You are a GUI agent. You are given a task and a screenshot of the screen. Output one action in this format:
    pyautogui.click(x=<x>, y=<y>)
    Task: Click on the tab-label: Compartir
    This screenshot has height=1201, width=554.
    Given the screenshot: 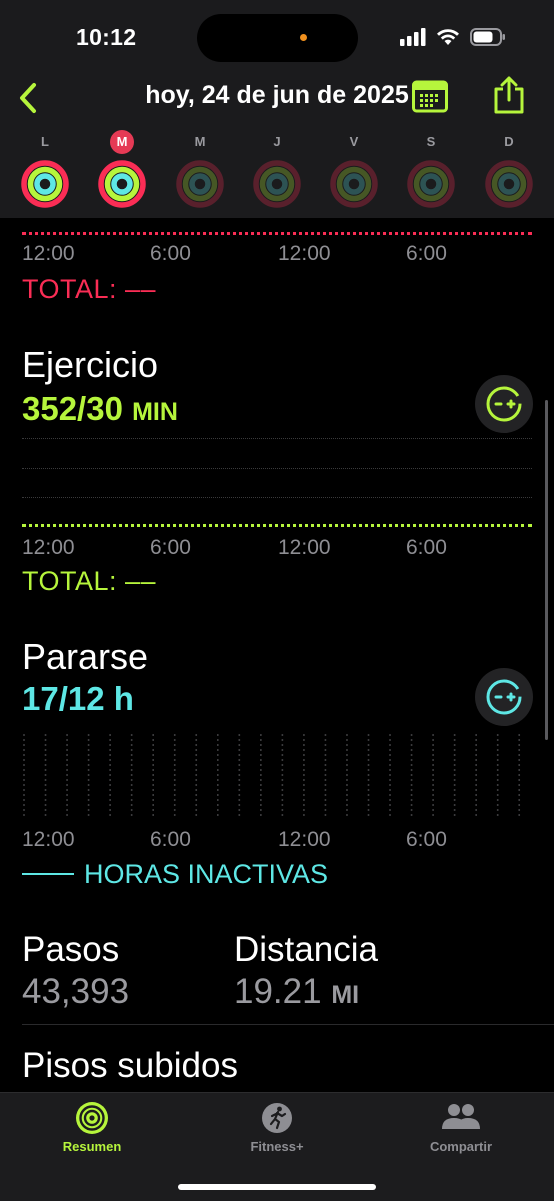 What is the action you would take?
    pyautogui.click(x=461, y=1146)
    